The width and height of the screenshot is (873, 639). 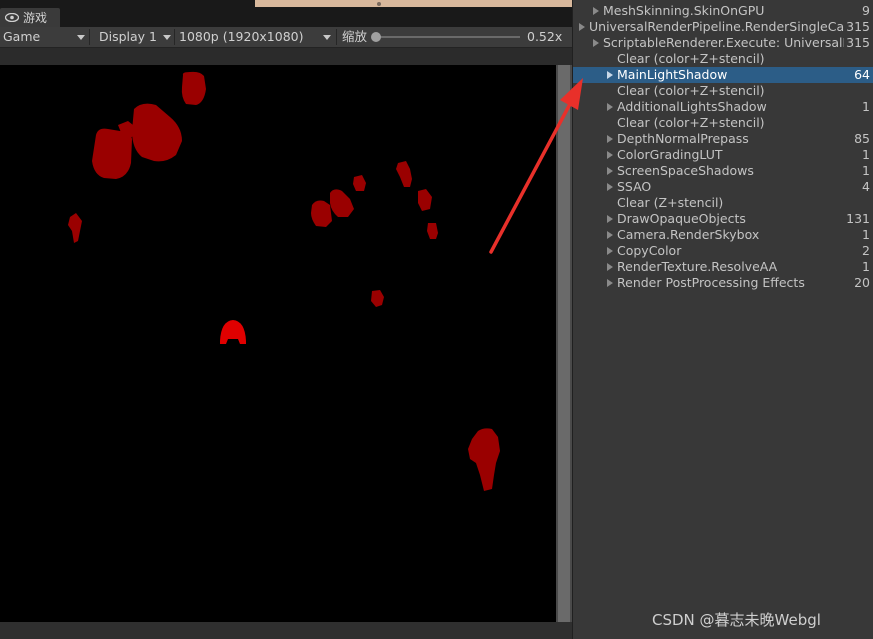 What do you see at coordinates (688, 234) in the screenshot?
I see `tree-row-label: Camera.RenderSkybox` at bounding box center [688, 234].